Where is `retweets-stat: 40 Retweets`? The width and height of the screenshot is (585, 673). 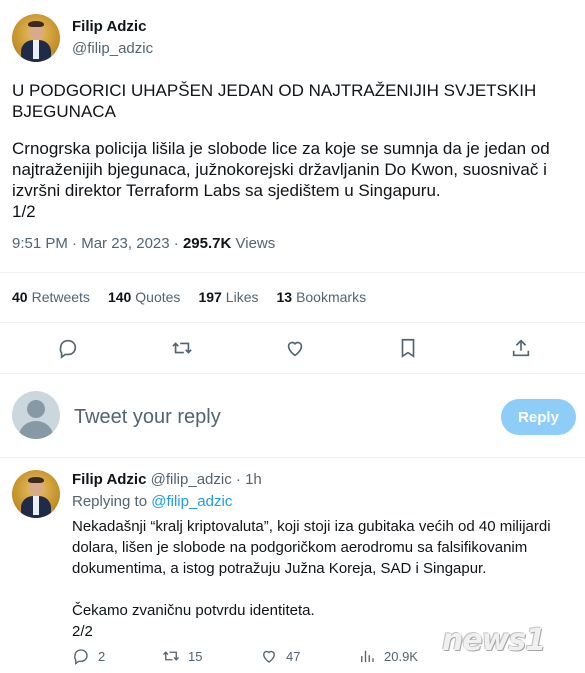
retweets-stat: 40 Retweets is located at coordinates (51, 297).